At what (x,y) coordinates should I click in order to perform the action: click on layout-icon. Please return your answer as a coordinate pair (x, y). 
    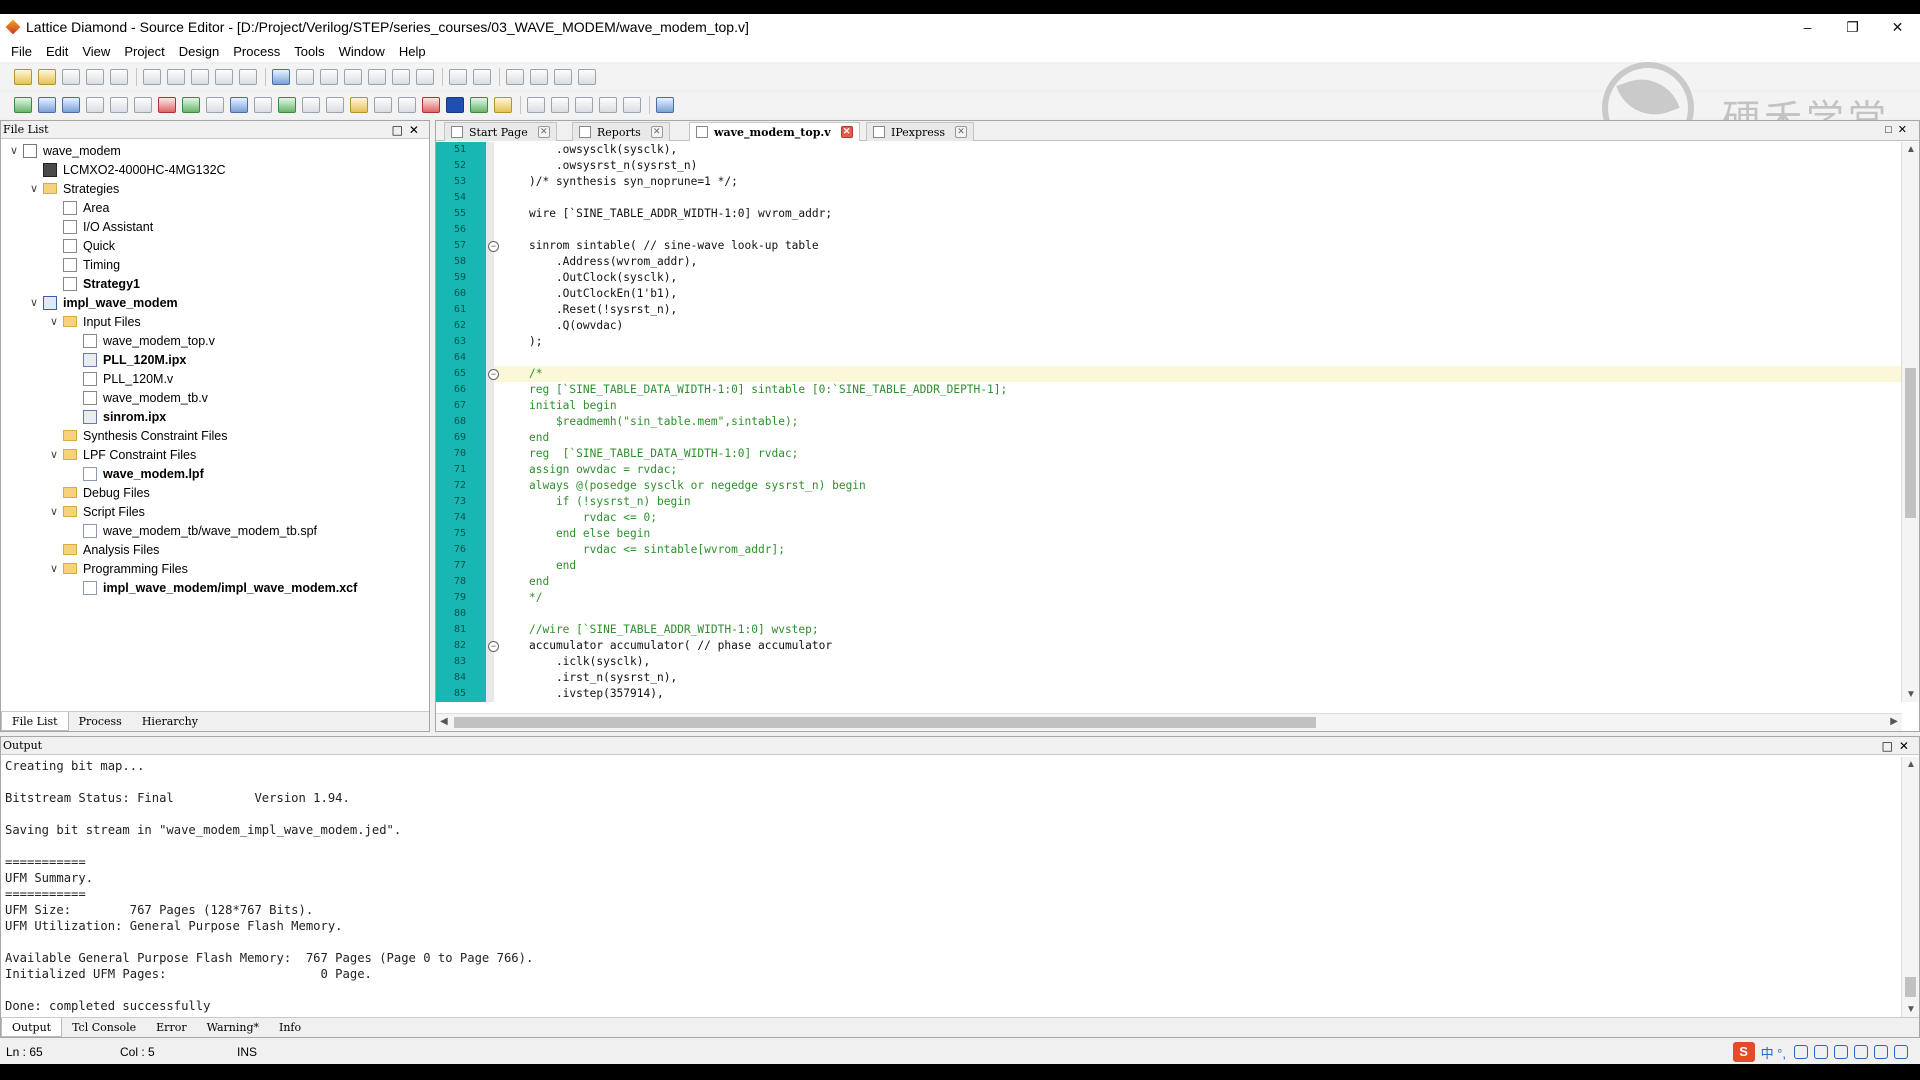
    Looking at the image, I should click on (482, 77).